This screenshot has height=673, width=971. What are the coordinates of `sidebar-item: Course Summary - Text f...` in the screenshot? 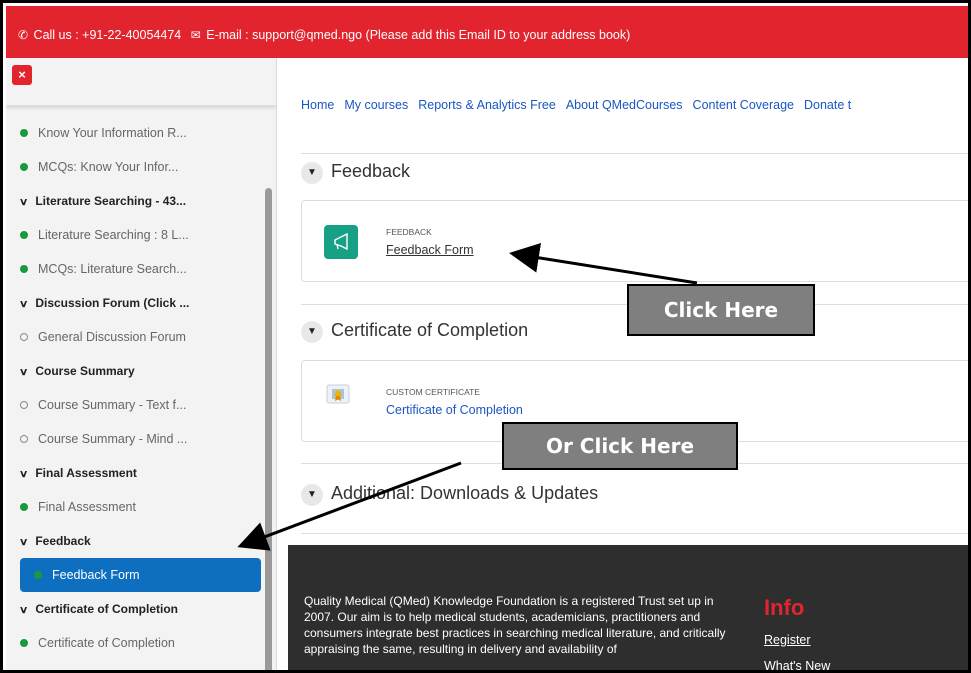 It's located at (136, 405).